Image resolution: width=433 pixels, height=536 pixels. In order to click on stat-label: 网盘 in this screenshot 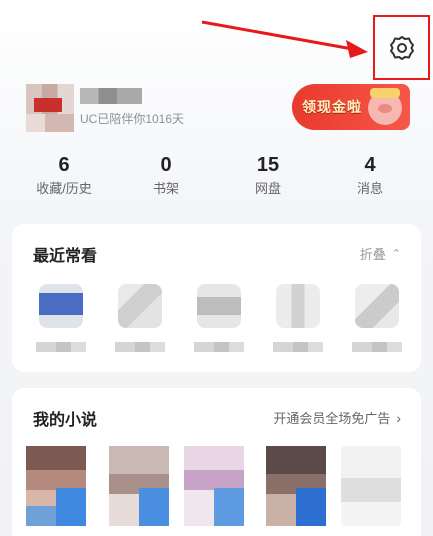, I will do `click(267, 188)`.